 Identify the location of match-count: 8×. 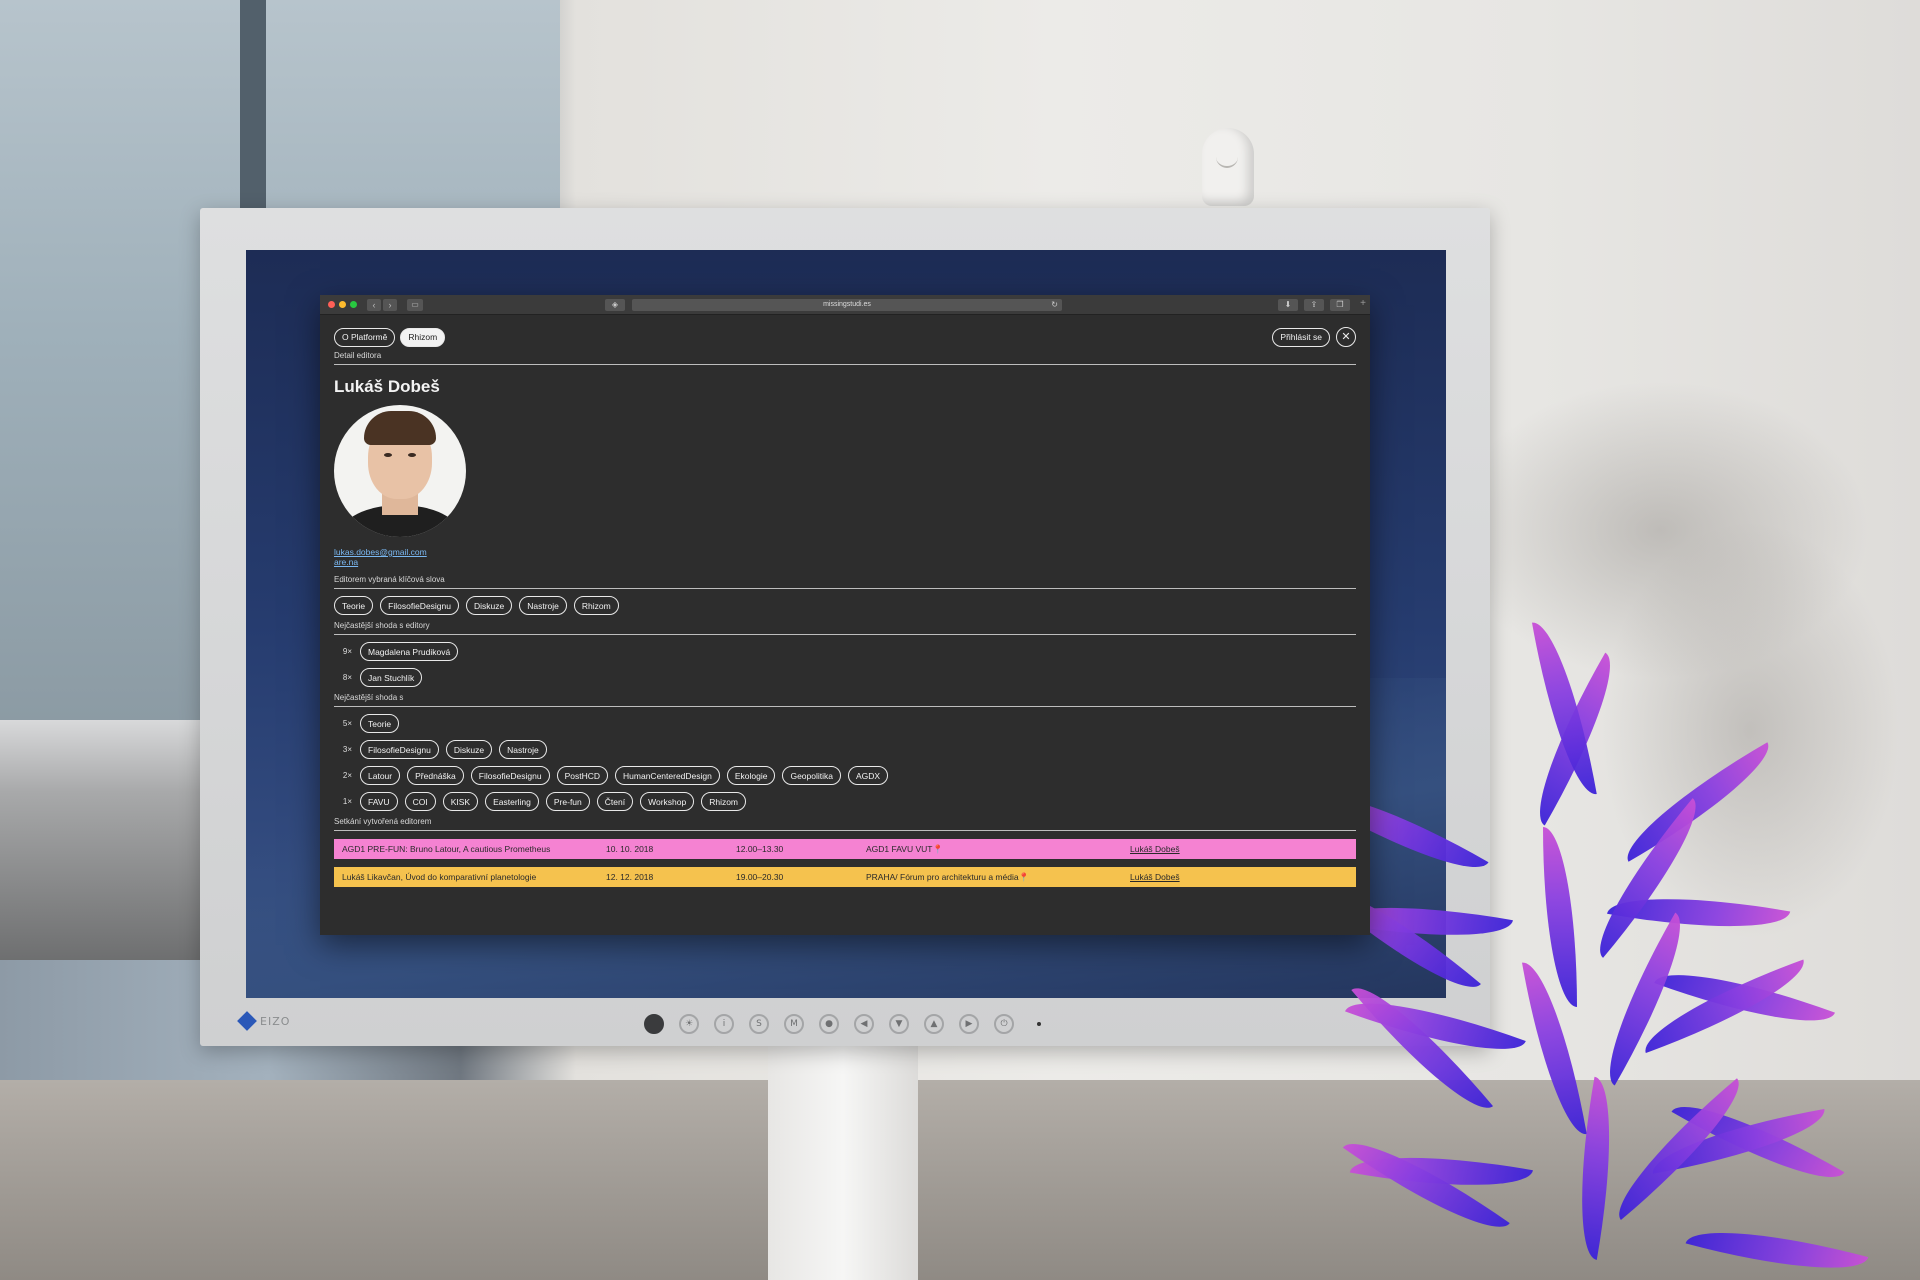
(347, 677).